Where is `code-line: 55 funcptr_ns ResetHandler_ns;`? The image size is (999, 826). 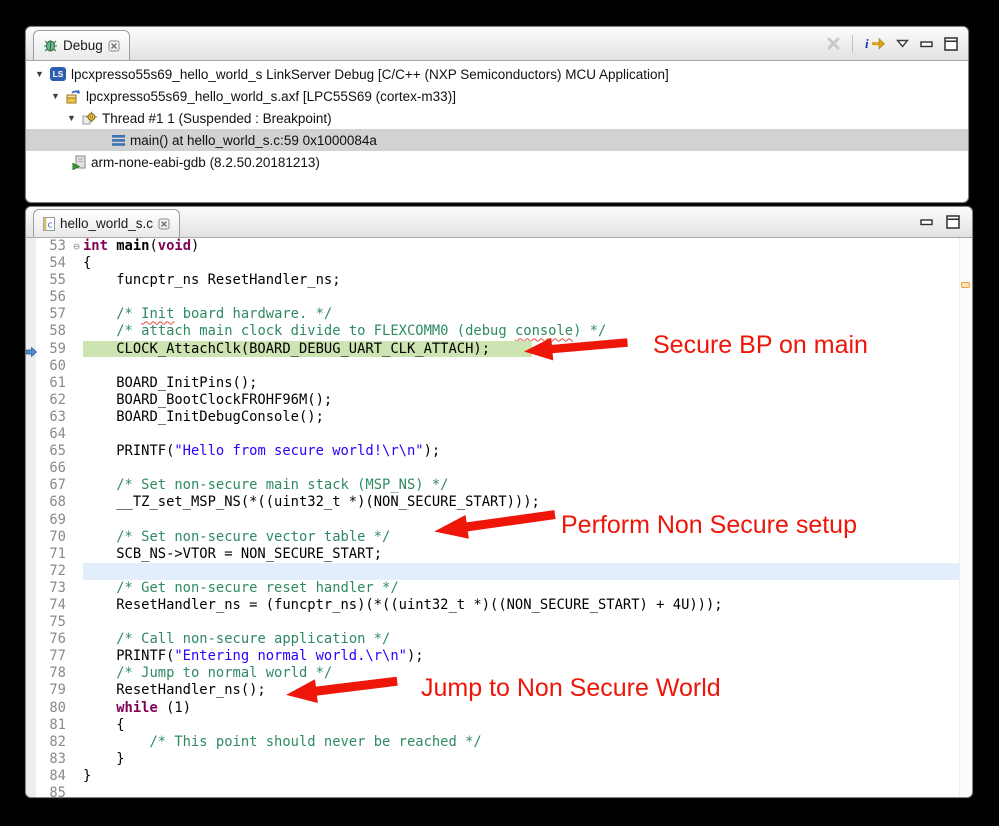
code-line: 55 funcptr_ns ResetHandler_ns; is located at coordinates (499, 281).